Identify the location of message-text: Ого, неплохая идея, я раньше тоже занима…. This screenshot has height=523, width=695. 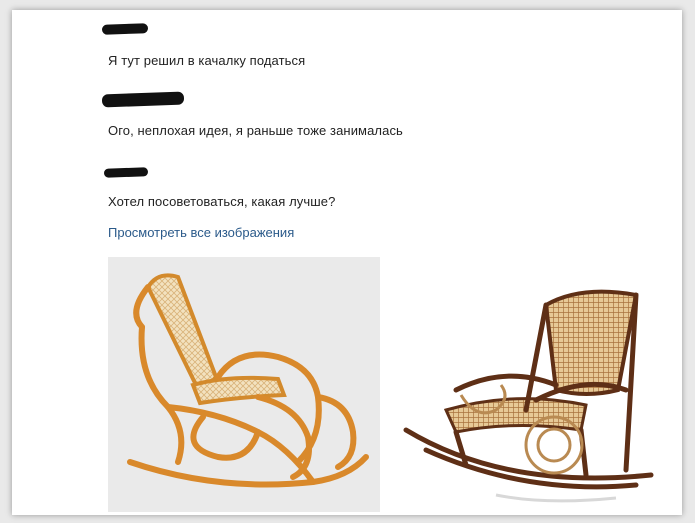
(255, 130).